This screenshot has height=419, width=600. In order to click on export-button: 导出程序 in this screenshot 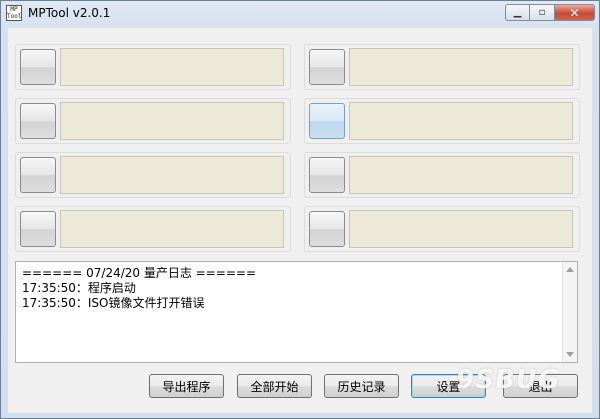, I will do `click(186, 386)`.